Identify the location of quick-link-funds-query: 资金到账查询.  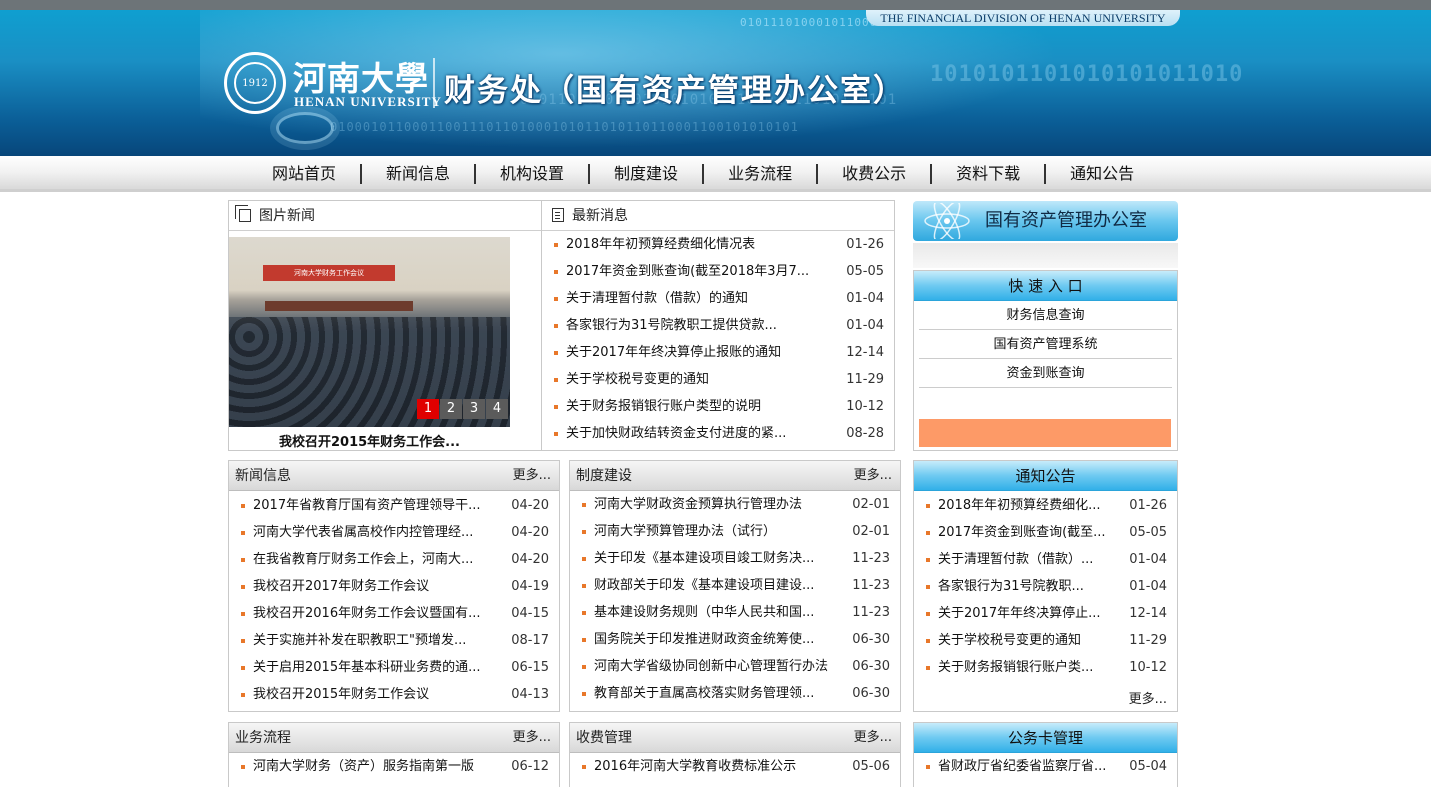
(1045, 373).